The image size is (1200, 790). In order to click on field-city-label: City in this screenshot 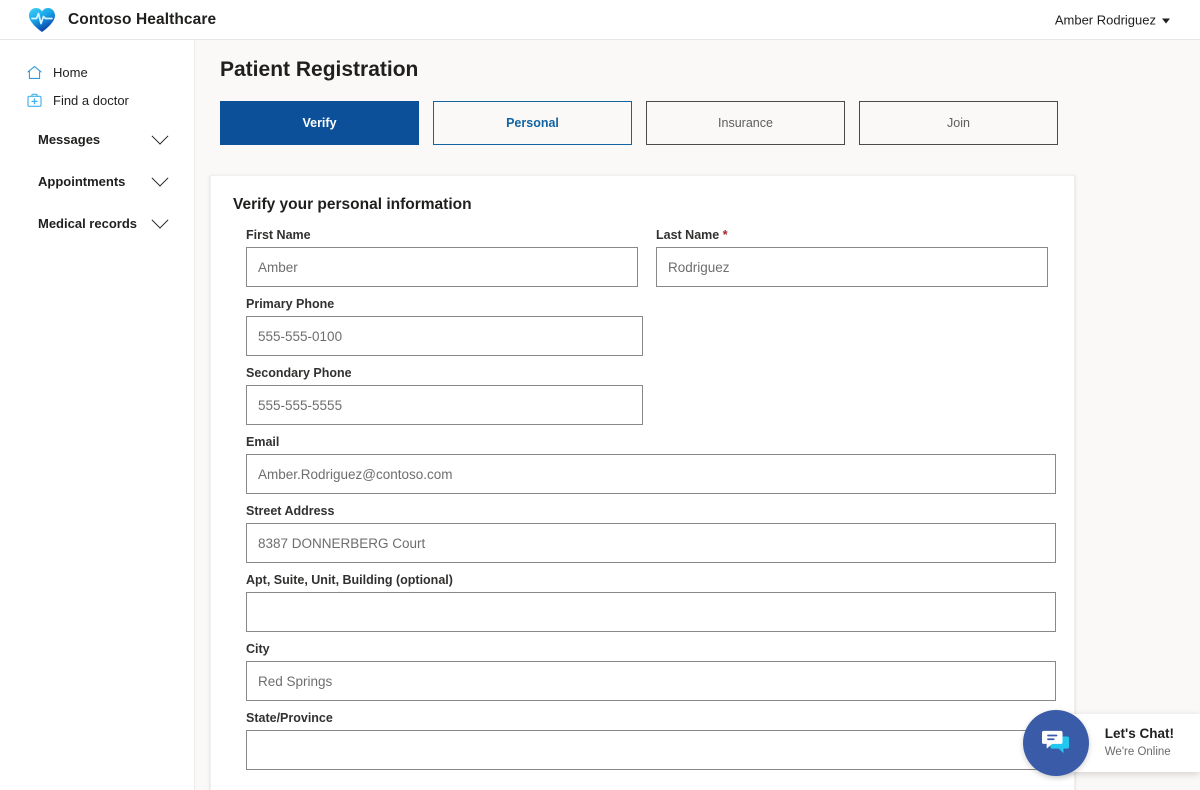, I will do `click(258, 649)`.